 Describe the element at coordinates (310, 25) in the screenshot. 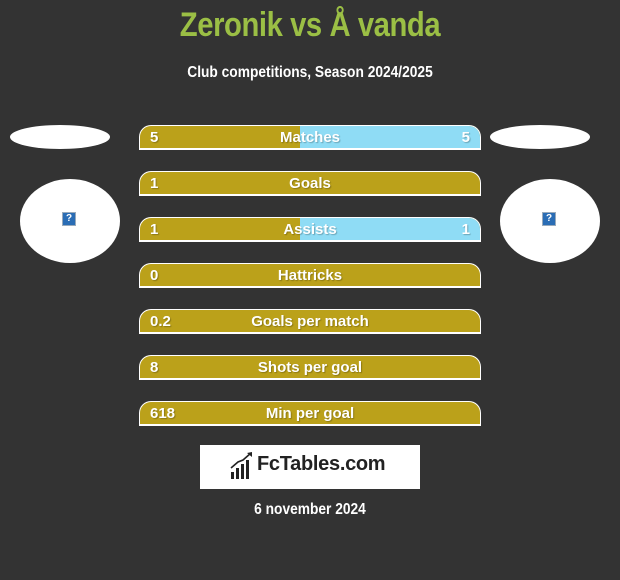

I see `page-title: Zeronik vs Å vanda` at that location.